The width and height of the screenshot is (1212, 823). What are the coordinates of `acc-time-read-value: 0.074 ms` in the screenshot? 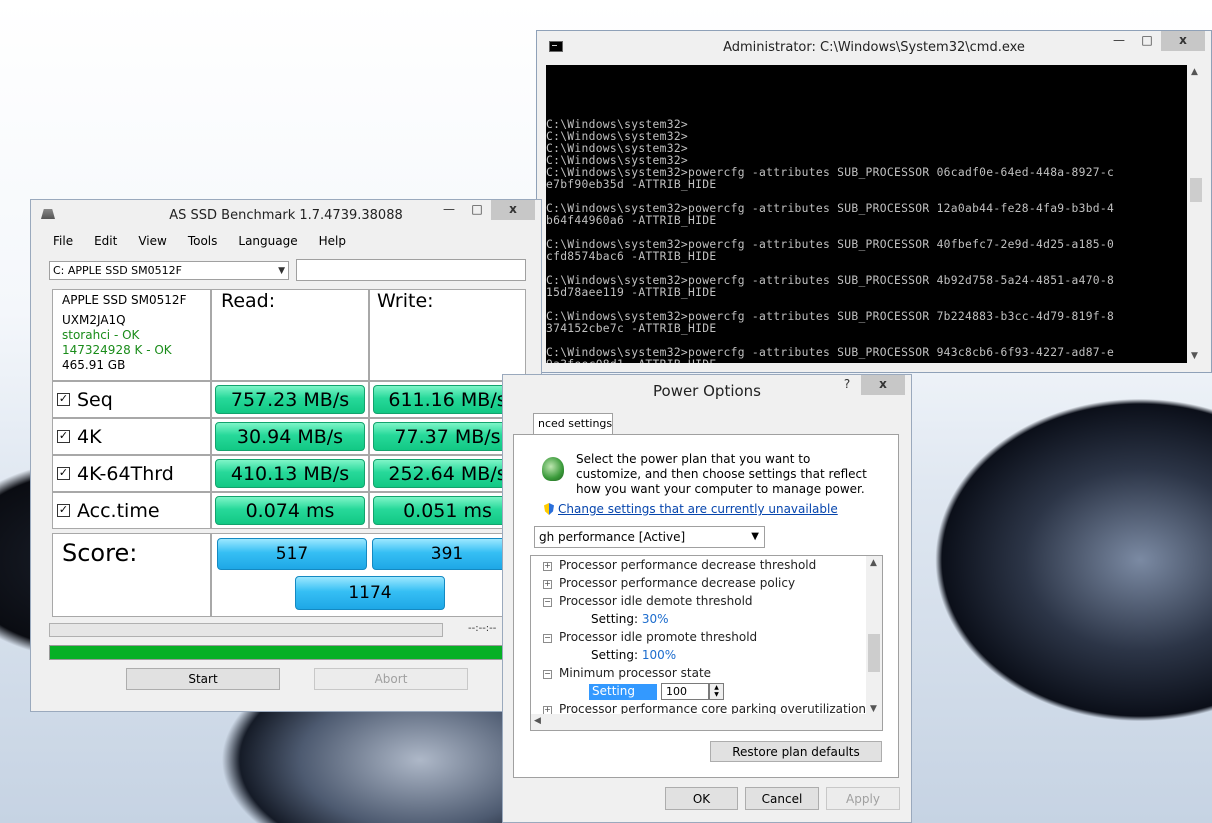 It's located at (290, 510).